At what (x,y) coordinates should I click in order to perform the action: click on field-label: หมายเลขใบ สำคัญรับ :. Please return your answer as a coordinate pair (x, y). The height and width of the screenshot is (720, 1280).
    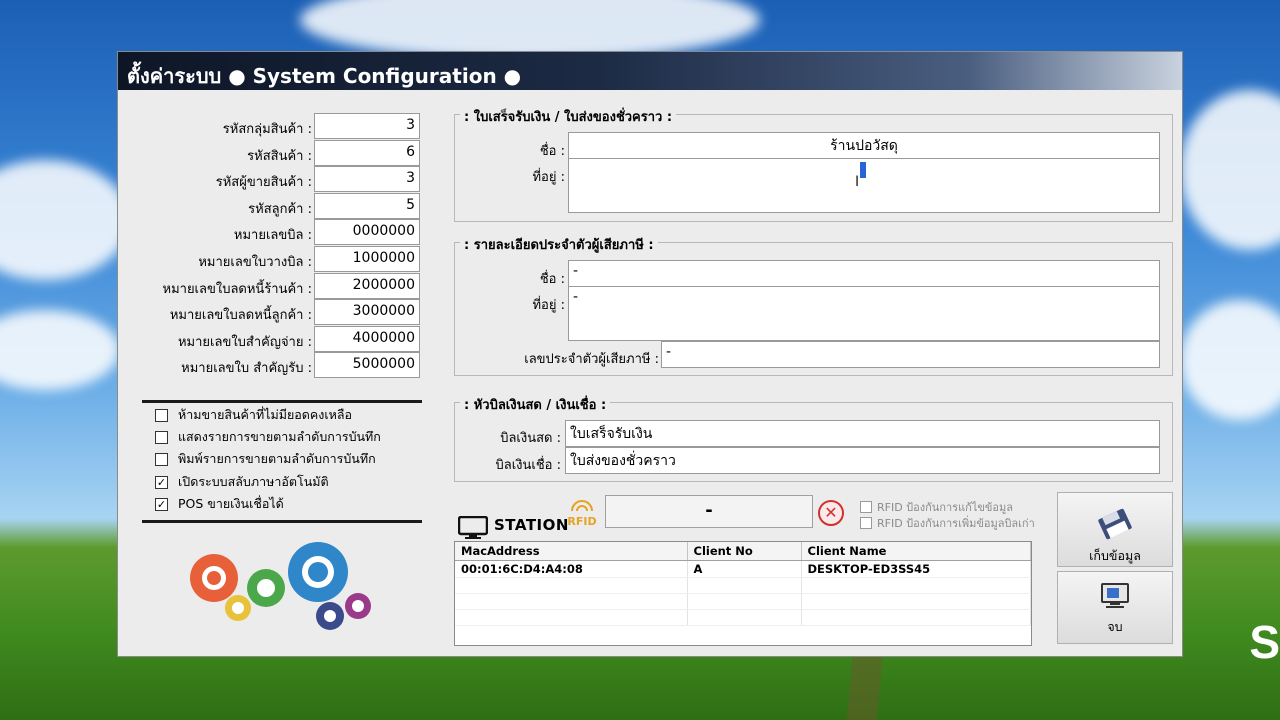
    Looking at the image, I should click on (246, 368).